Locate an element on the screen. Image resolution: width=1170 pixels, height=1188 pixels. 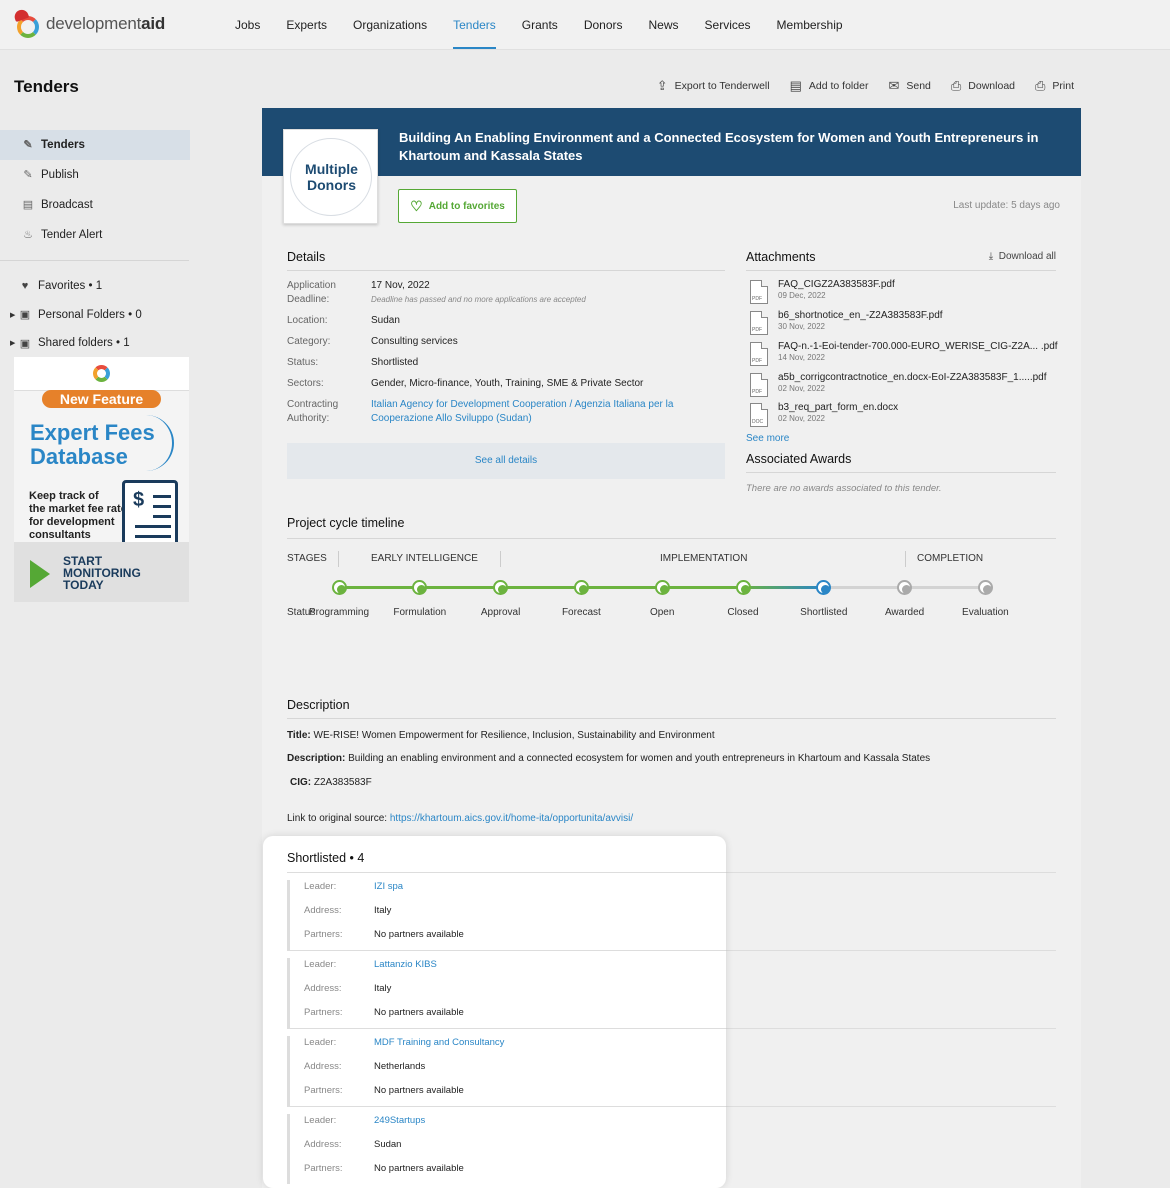
nav-jobs: Jobs is located at coordinates (247, 25).